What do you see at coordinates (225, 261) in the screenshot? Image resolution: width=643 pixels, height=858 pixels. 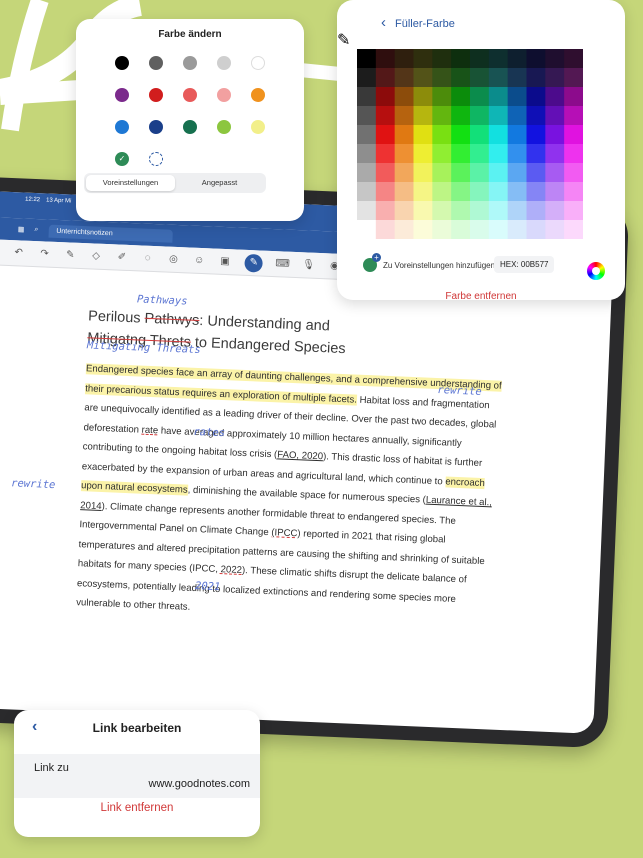 I see `image-icon: ▣` at bounding box center [225, 261].